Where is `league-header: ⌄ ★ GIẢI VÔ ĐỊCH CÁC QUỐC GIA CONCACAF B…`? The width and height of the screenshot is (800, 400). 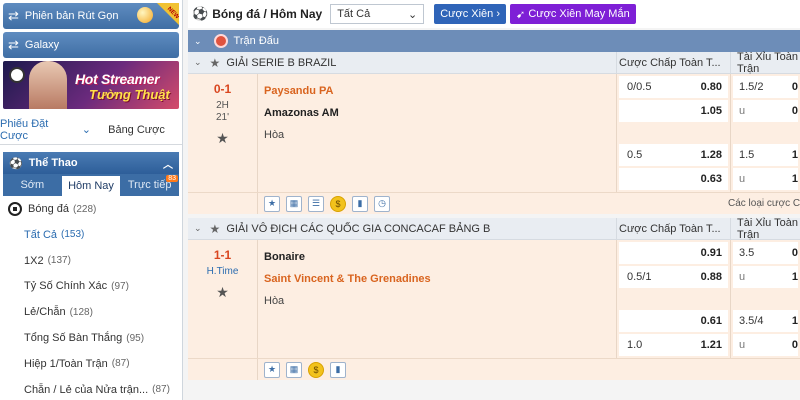
league-header: ⌄ ★ GIẢI VÔ ĐỊCH CÁC QUỐC GIA CONCACAF B… is located at coordinates (494, 229).